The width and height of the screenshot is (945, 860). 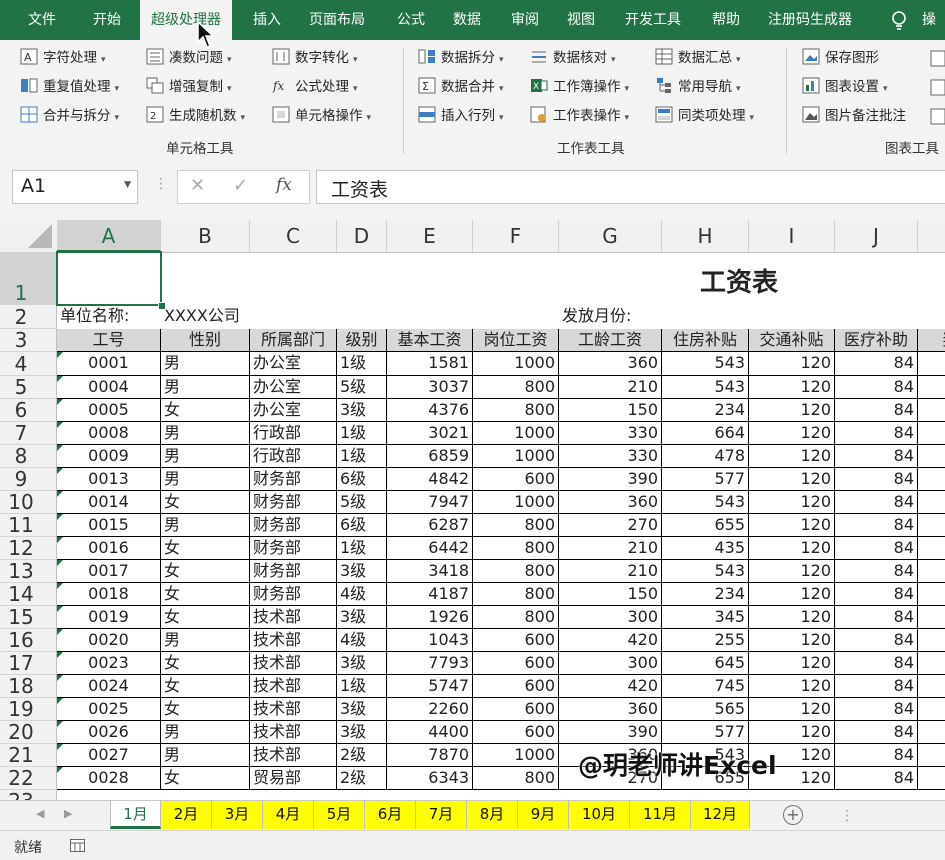 What do you see at coordinates (75, 187) in the screenshot?
I see `name-box: A1 ▼` at bounding box center [75, 187].